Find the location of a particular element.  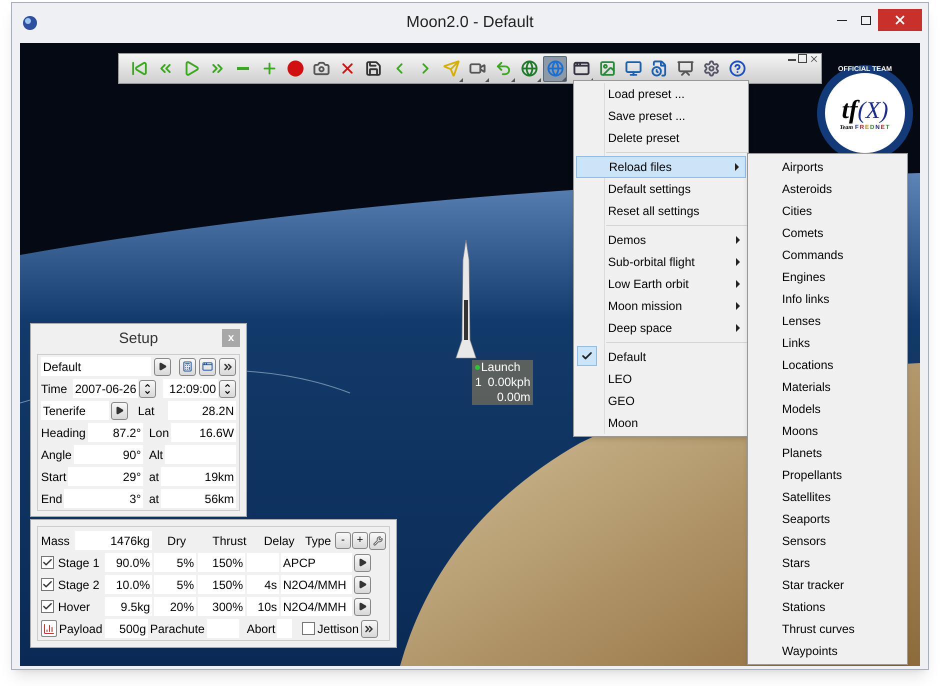

settings-icon is located at coordinates (711, 68).